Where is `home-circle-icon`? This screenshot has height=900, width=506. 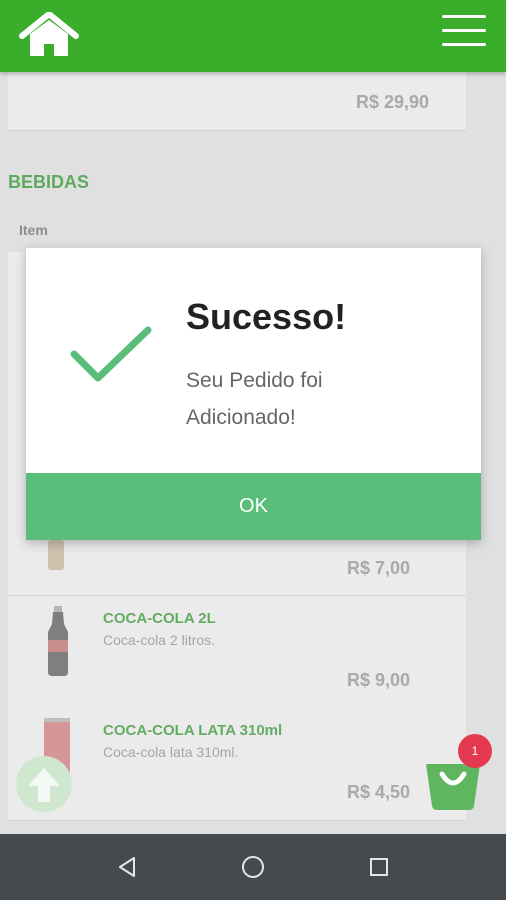
home-circle-icon is located at coordinates (253, 867).